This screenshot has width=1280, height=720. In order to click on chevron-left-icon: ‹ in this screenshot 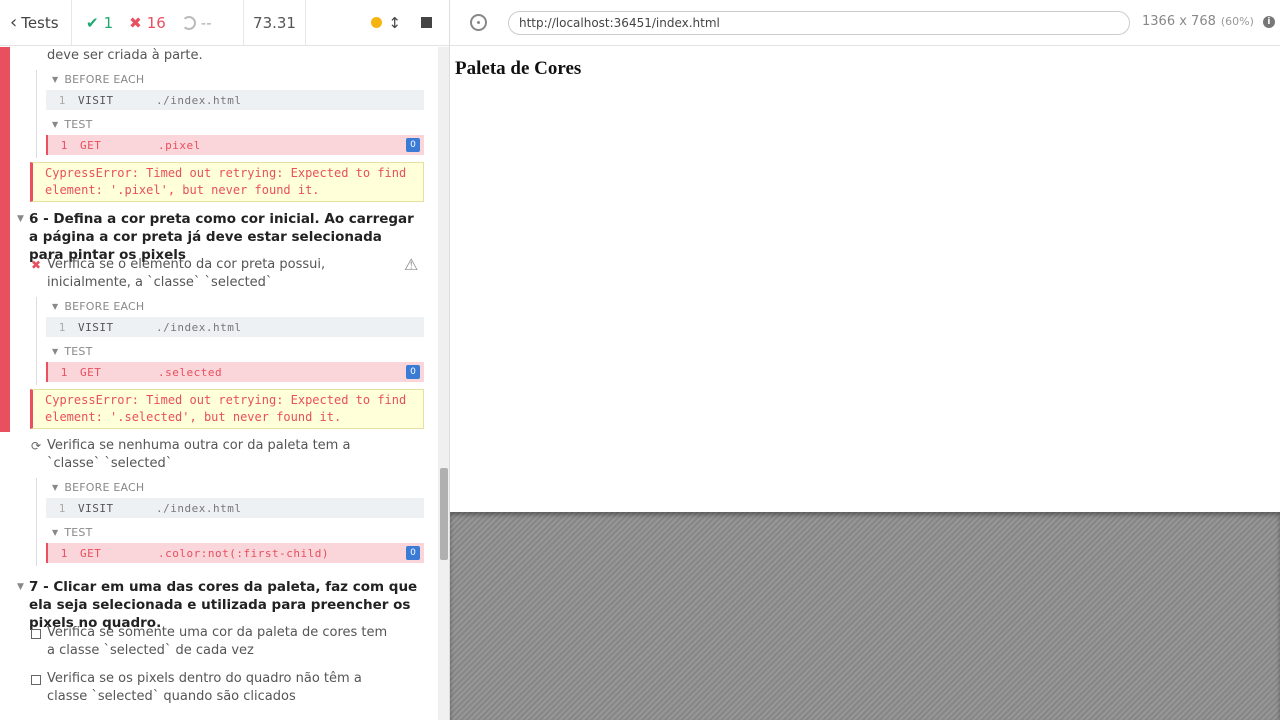, I will do `click(14, 22)`.